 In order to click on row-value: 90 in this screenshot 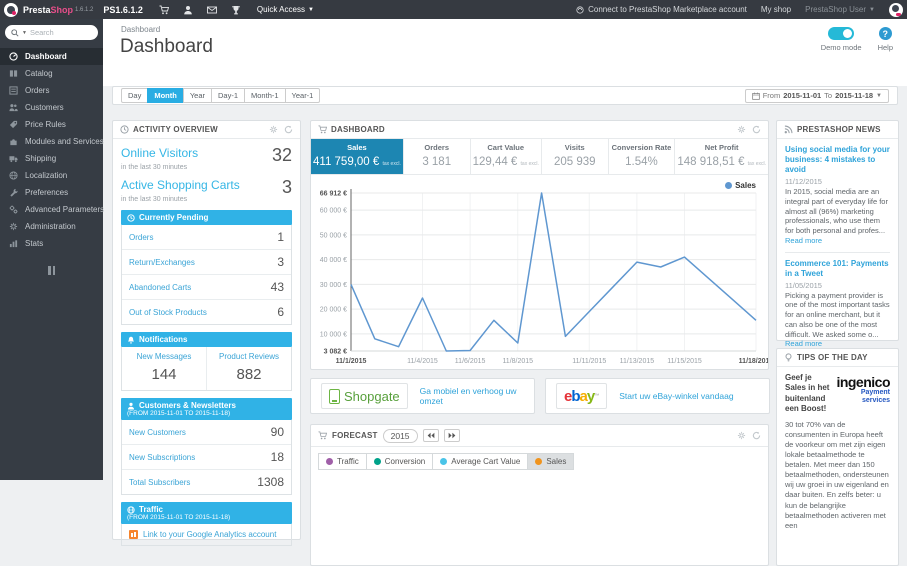, I will do `click(277, 432)`.